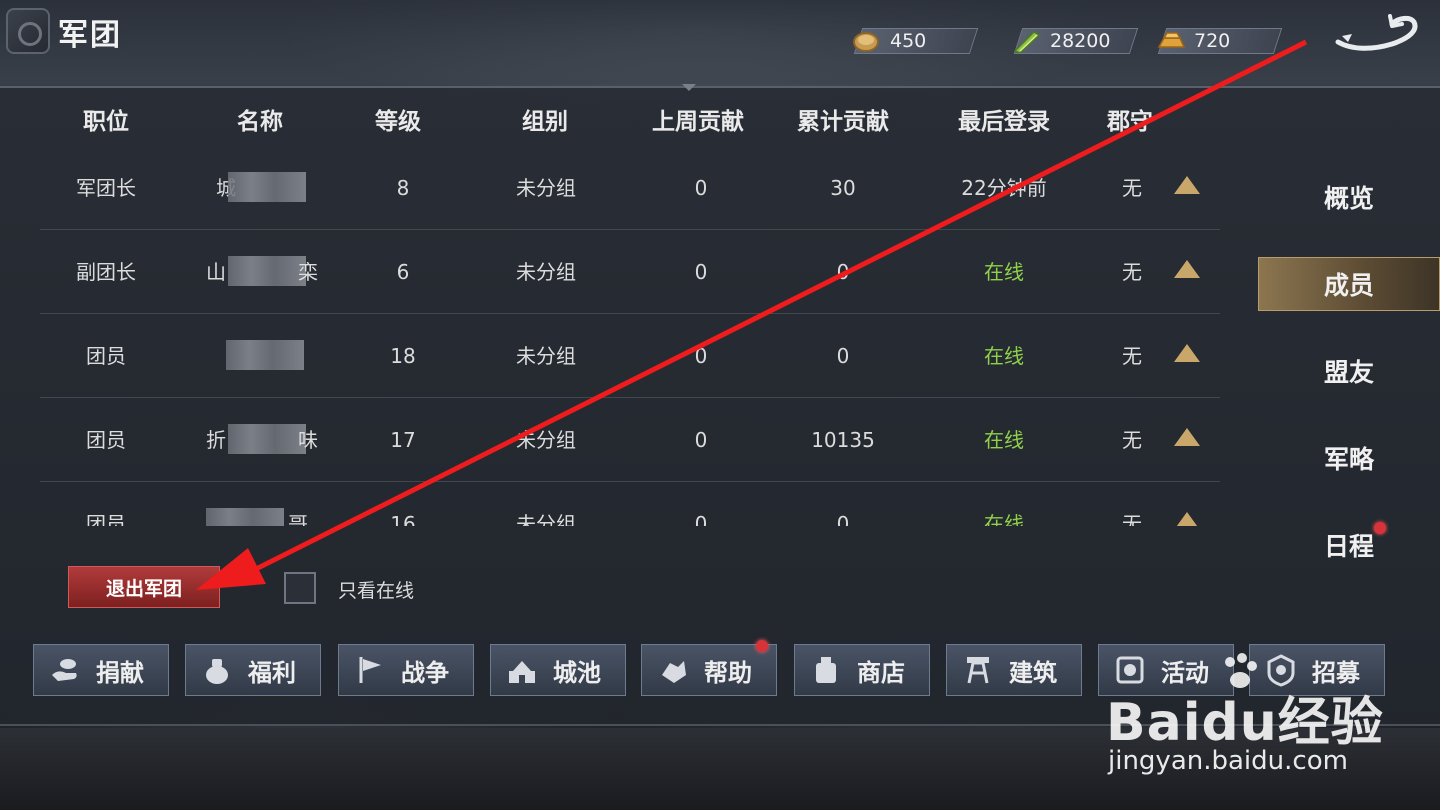 The height and width of the screenshot is (810, 1440). I want to click on watermark-url: jingyan.baidu.com, so click(1228, 761).